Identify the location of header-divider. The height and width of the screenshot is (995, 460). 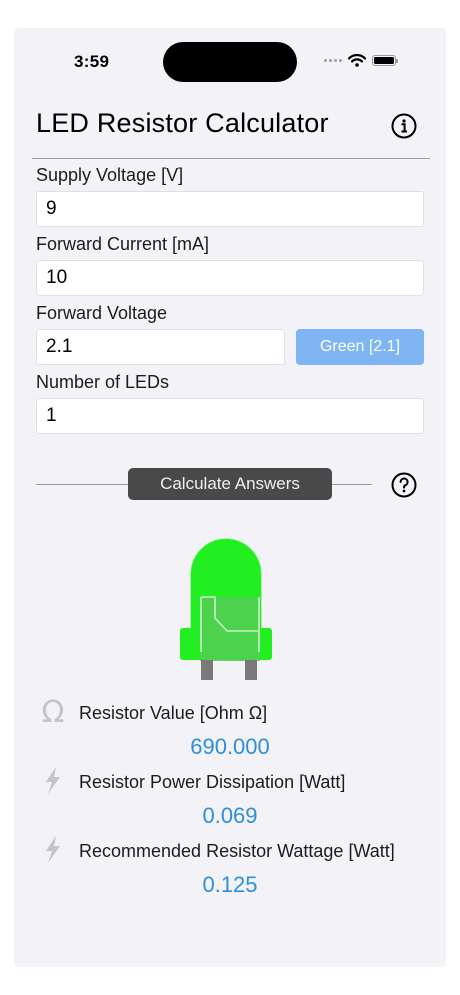
(231, 158).